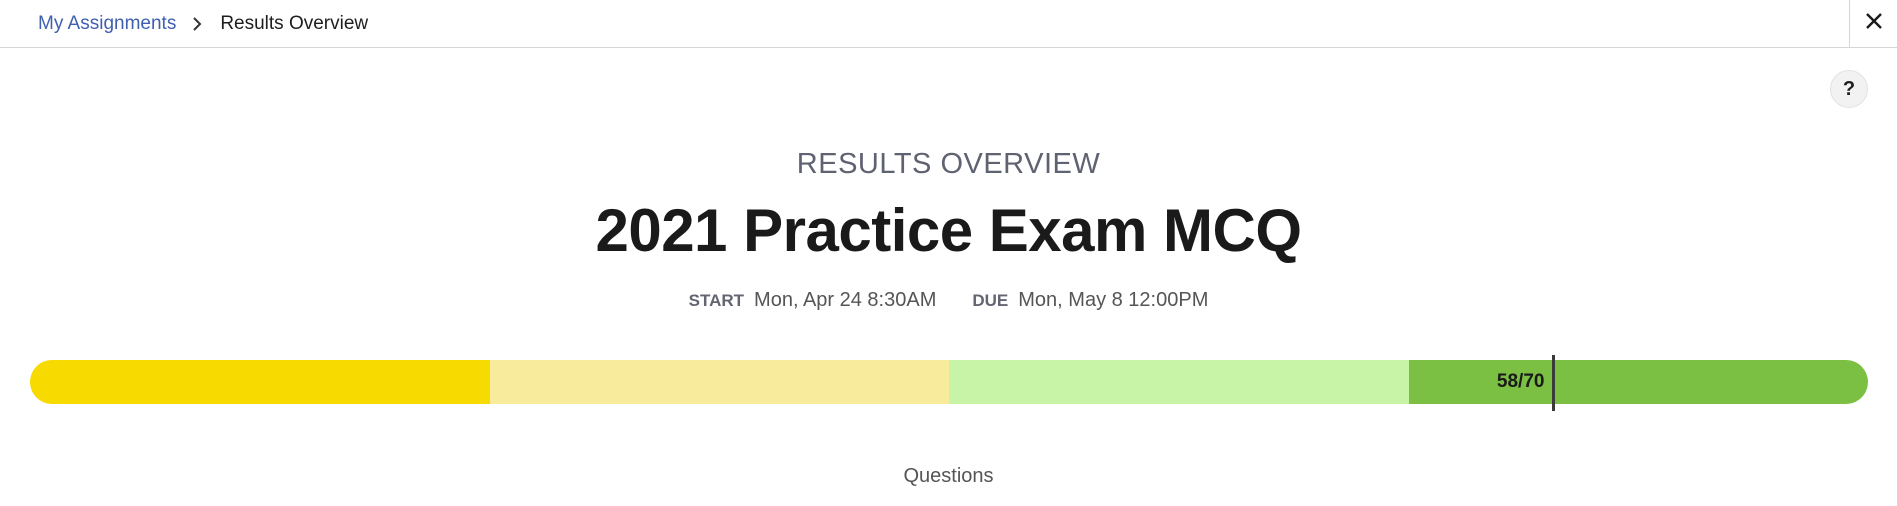 This screenshot has width=1897, height=506. Describe the element at coordinates (948, 24) in the screenshot. I see `top-bar: My Assignments Results Overview` at that location.